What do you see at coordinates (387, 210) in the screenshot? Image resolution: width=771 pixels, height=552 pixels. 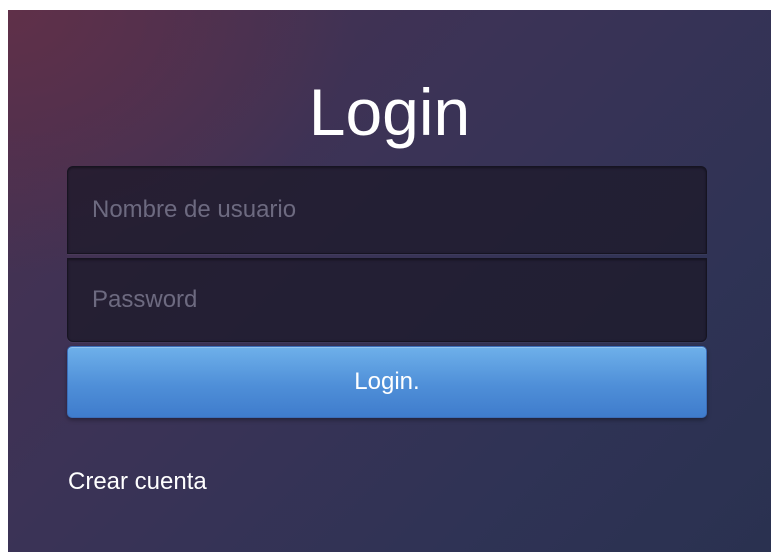 I see `username-input` at bounding box center [387, 210].